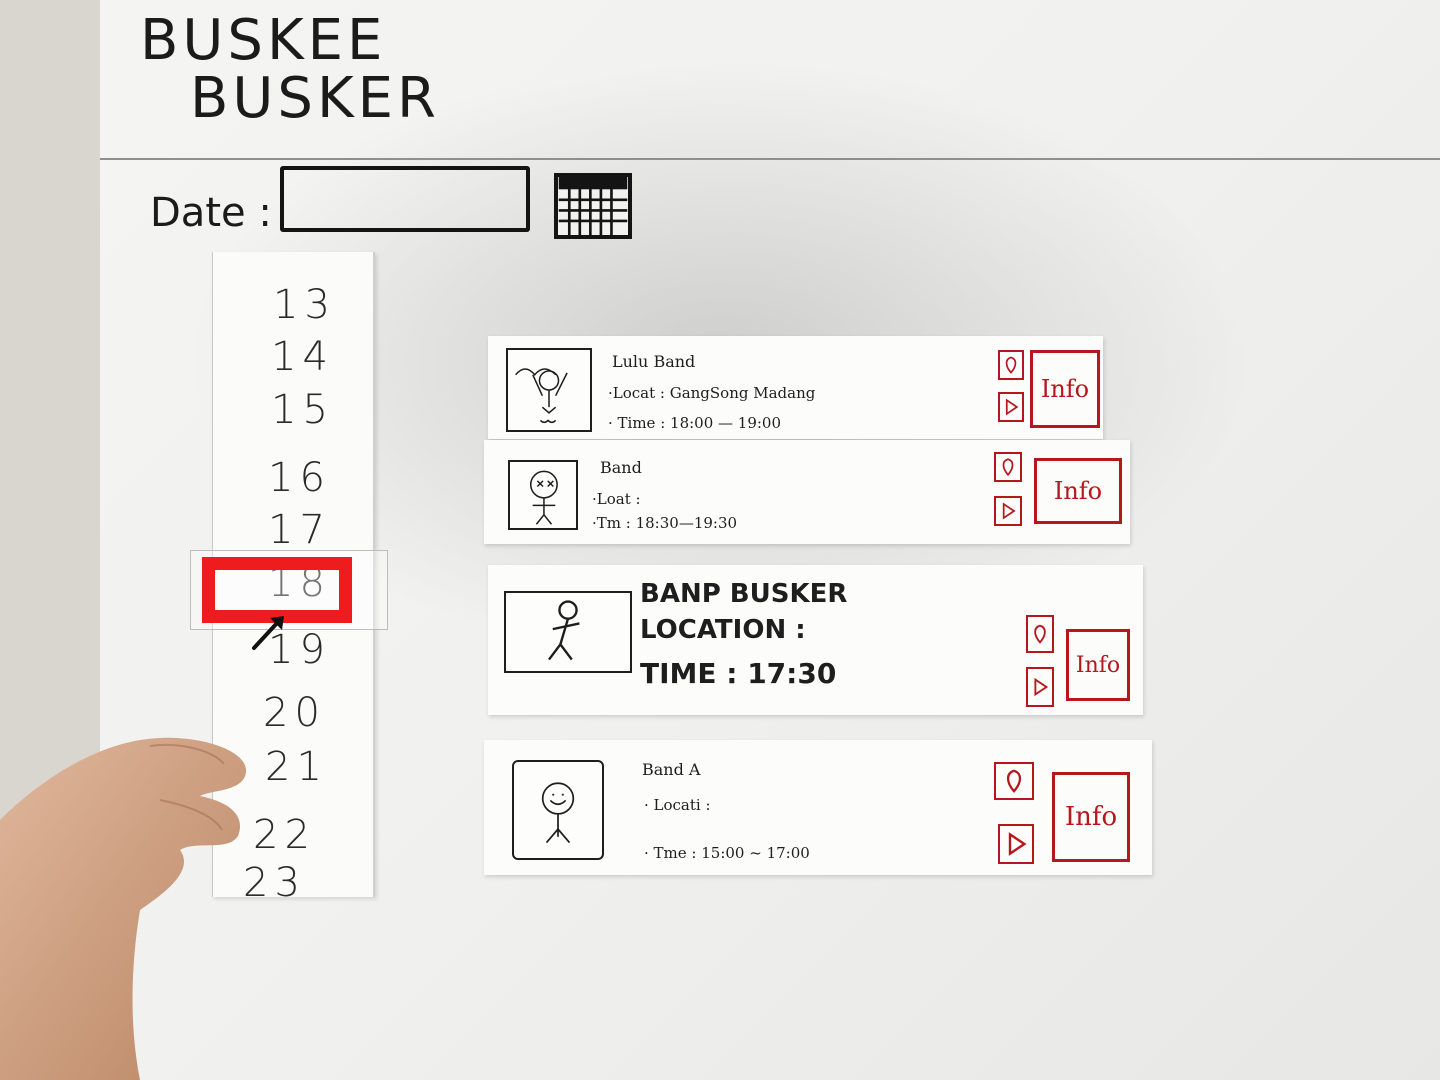  I want to click on hour-16: 16, so click(299, 478).